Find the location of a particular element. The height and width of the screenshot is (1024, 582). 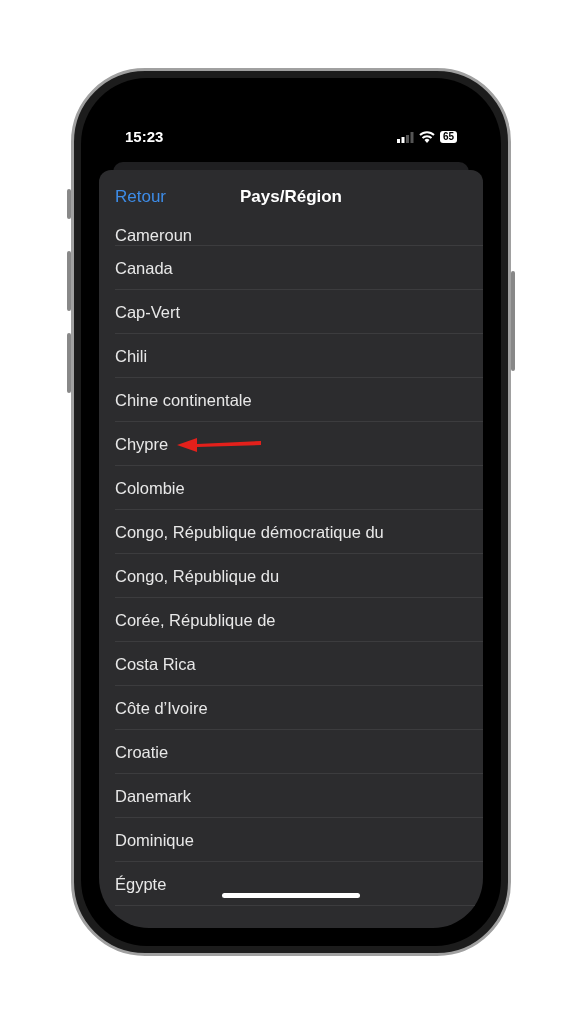

country-item: Croatie is located at coordinates (142, 751).